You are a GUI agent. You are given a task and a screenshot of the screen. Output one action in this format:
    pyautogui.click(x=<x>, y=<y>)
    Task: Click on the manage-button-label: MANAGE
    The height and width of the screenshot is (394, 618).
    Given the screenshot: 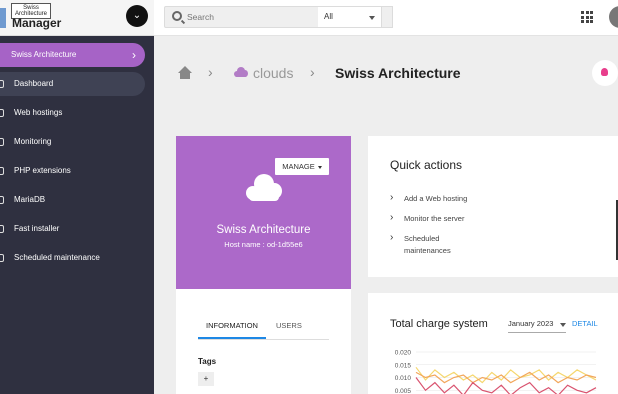 What is the action you would take?
    pyautogui.click(x=298, y=166)
    